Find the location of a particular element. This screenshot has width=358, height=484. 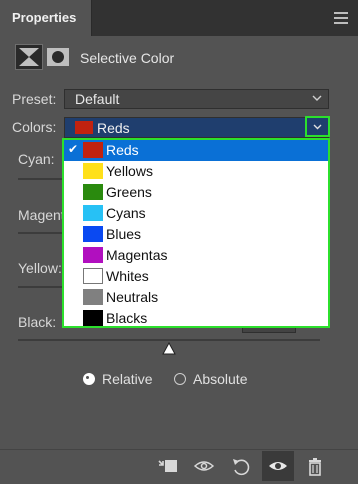

menu-item-yellows: Yellows is located at coordinates (196, 171).